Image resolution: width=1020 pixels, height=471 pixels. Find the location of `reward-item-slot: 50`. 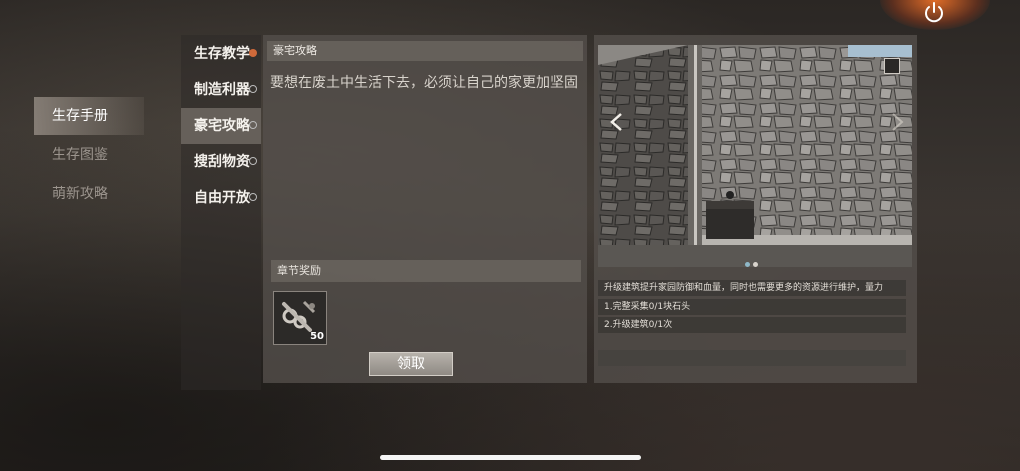

reward-item-slot: 50 is located at coordinates (300, 318).